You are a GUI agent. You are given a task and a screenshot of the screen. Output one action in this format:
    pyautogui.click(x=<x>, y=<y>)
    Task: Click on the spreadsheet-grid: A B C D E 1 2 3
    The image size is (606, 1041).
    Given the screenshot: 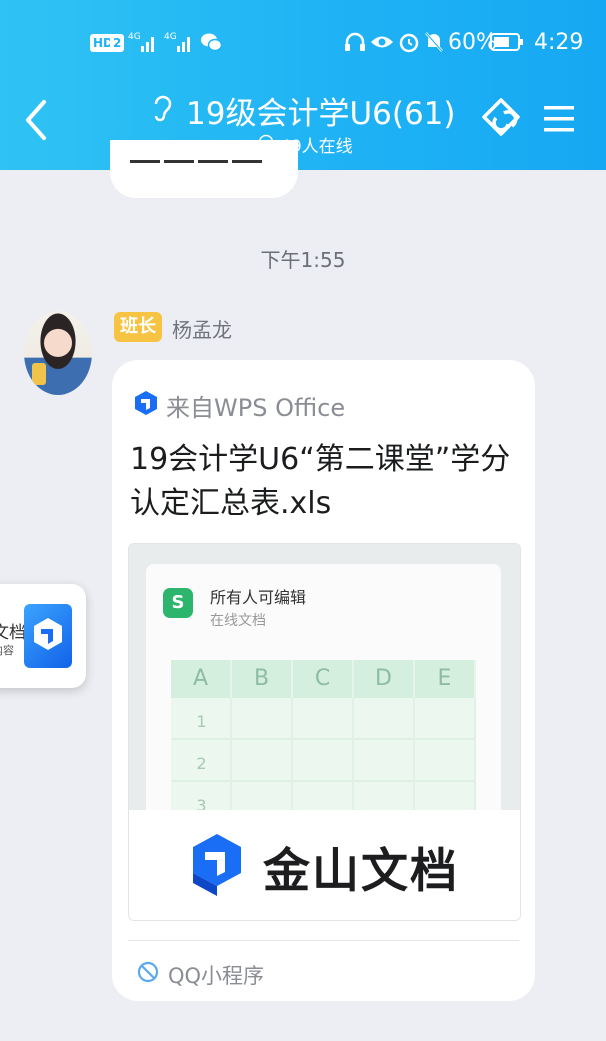 What is the action you would take?
    pyautogui.click(x=323, y=742)
    